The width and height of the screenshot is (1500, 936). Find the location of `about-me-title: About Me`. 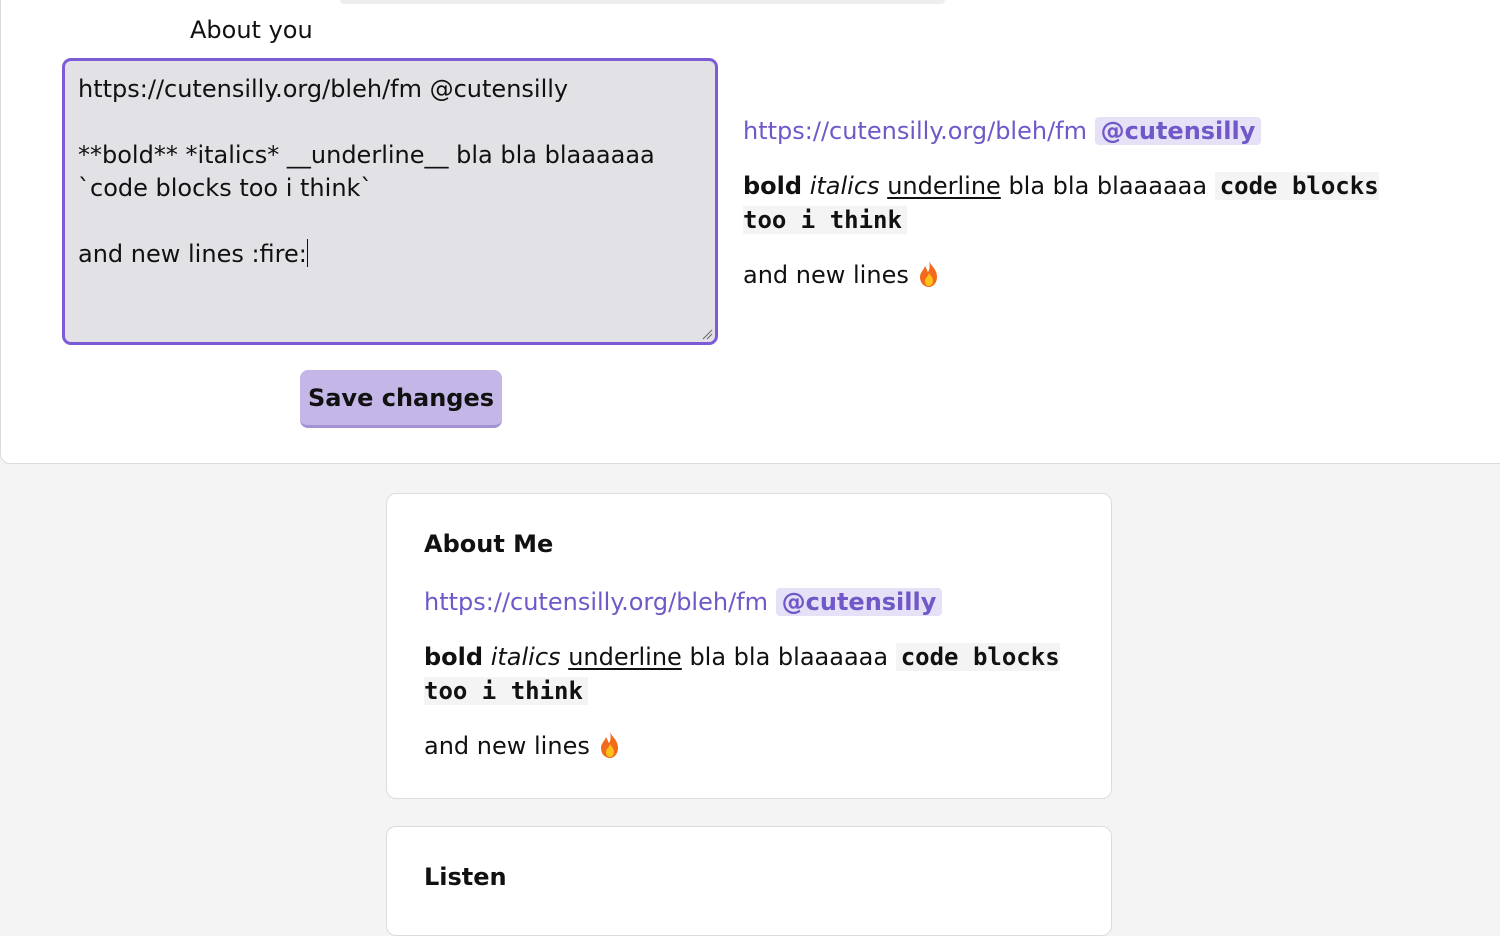

about-me-title: About Me is located at coordinates (489, 544).